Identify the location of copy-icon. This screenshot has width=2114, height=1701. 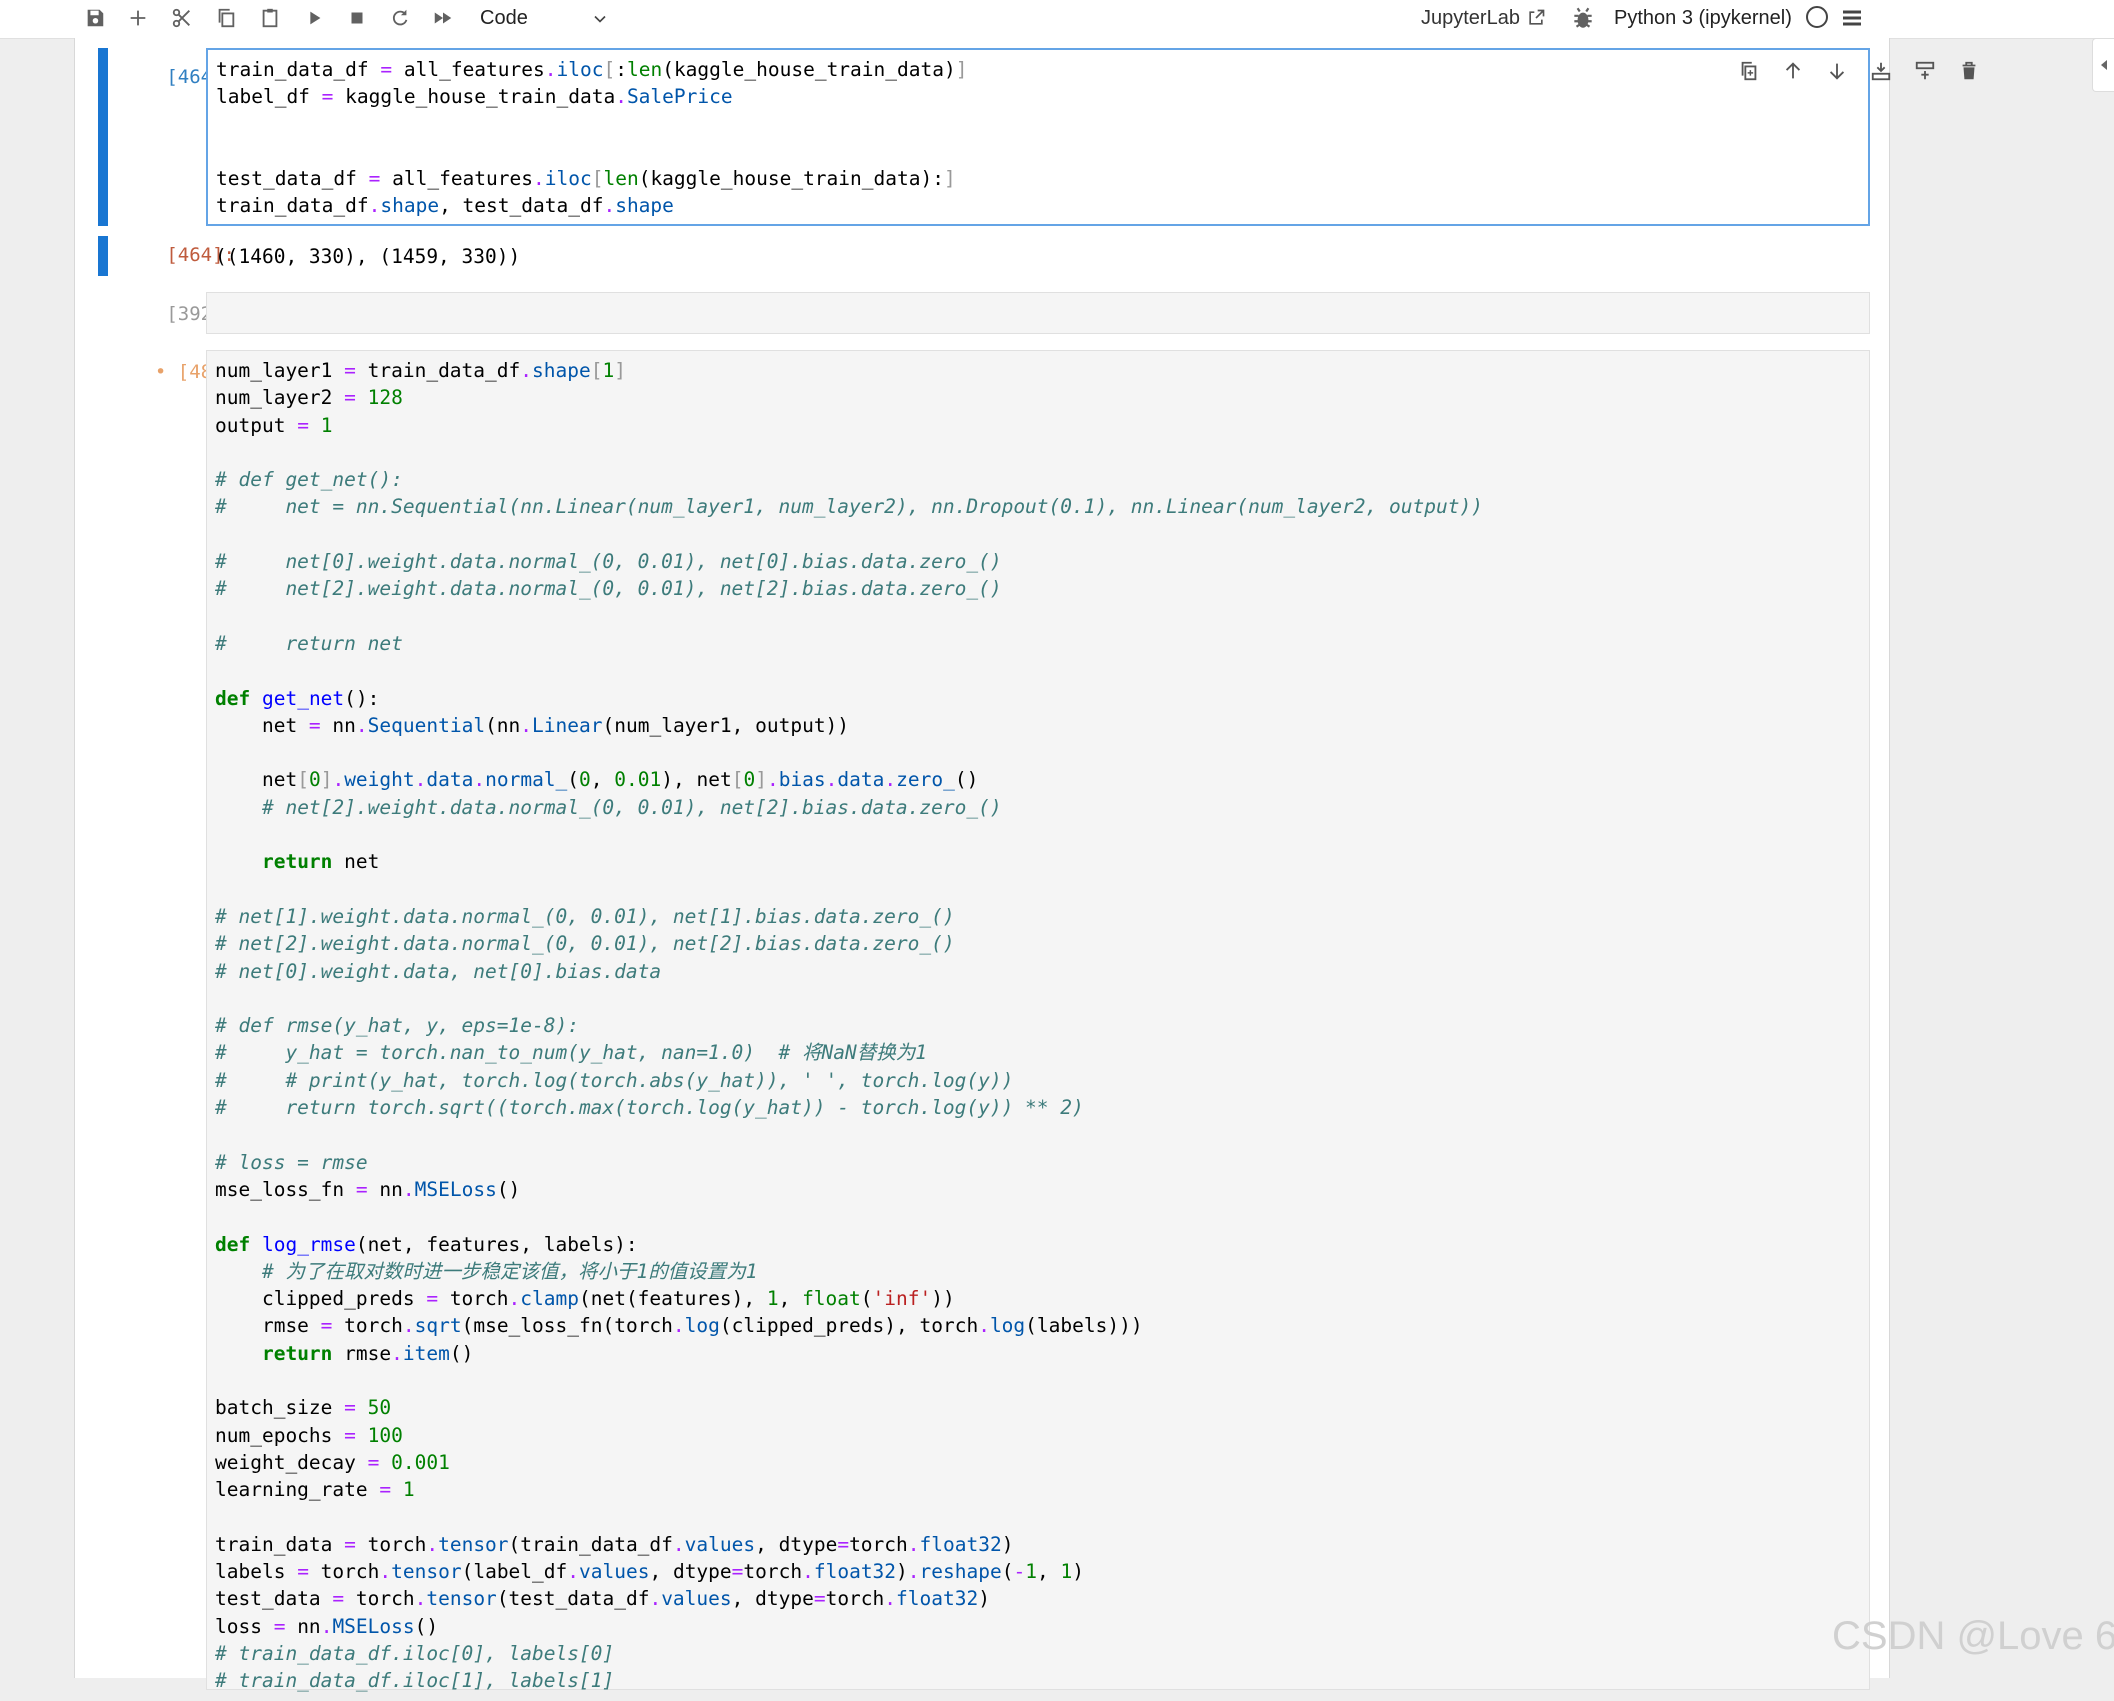
(226, 18).